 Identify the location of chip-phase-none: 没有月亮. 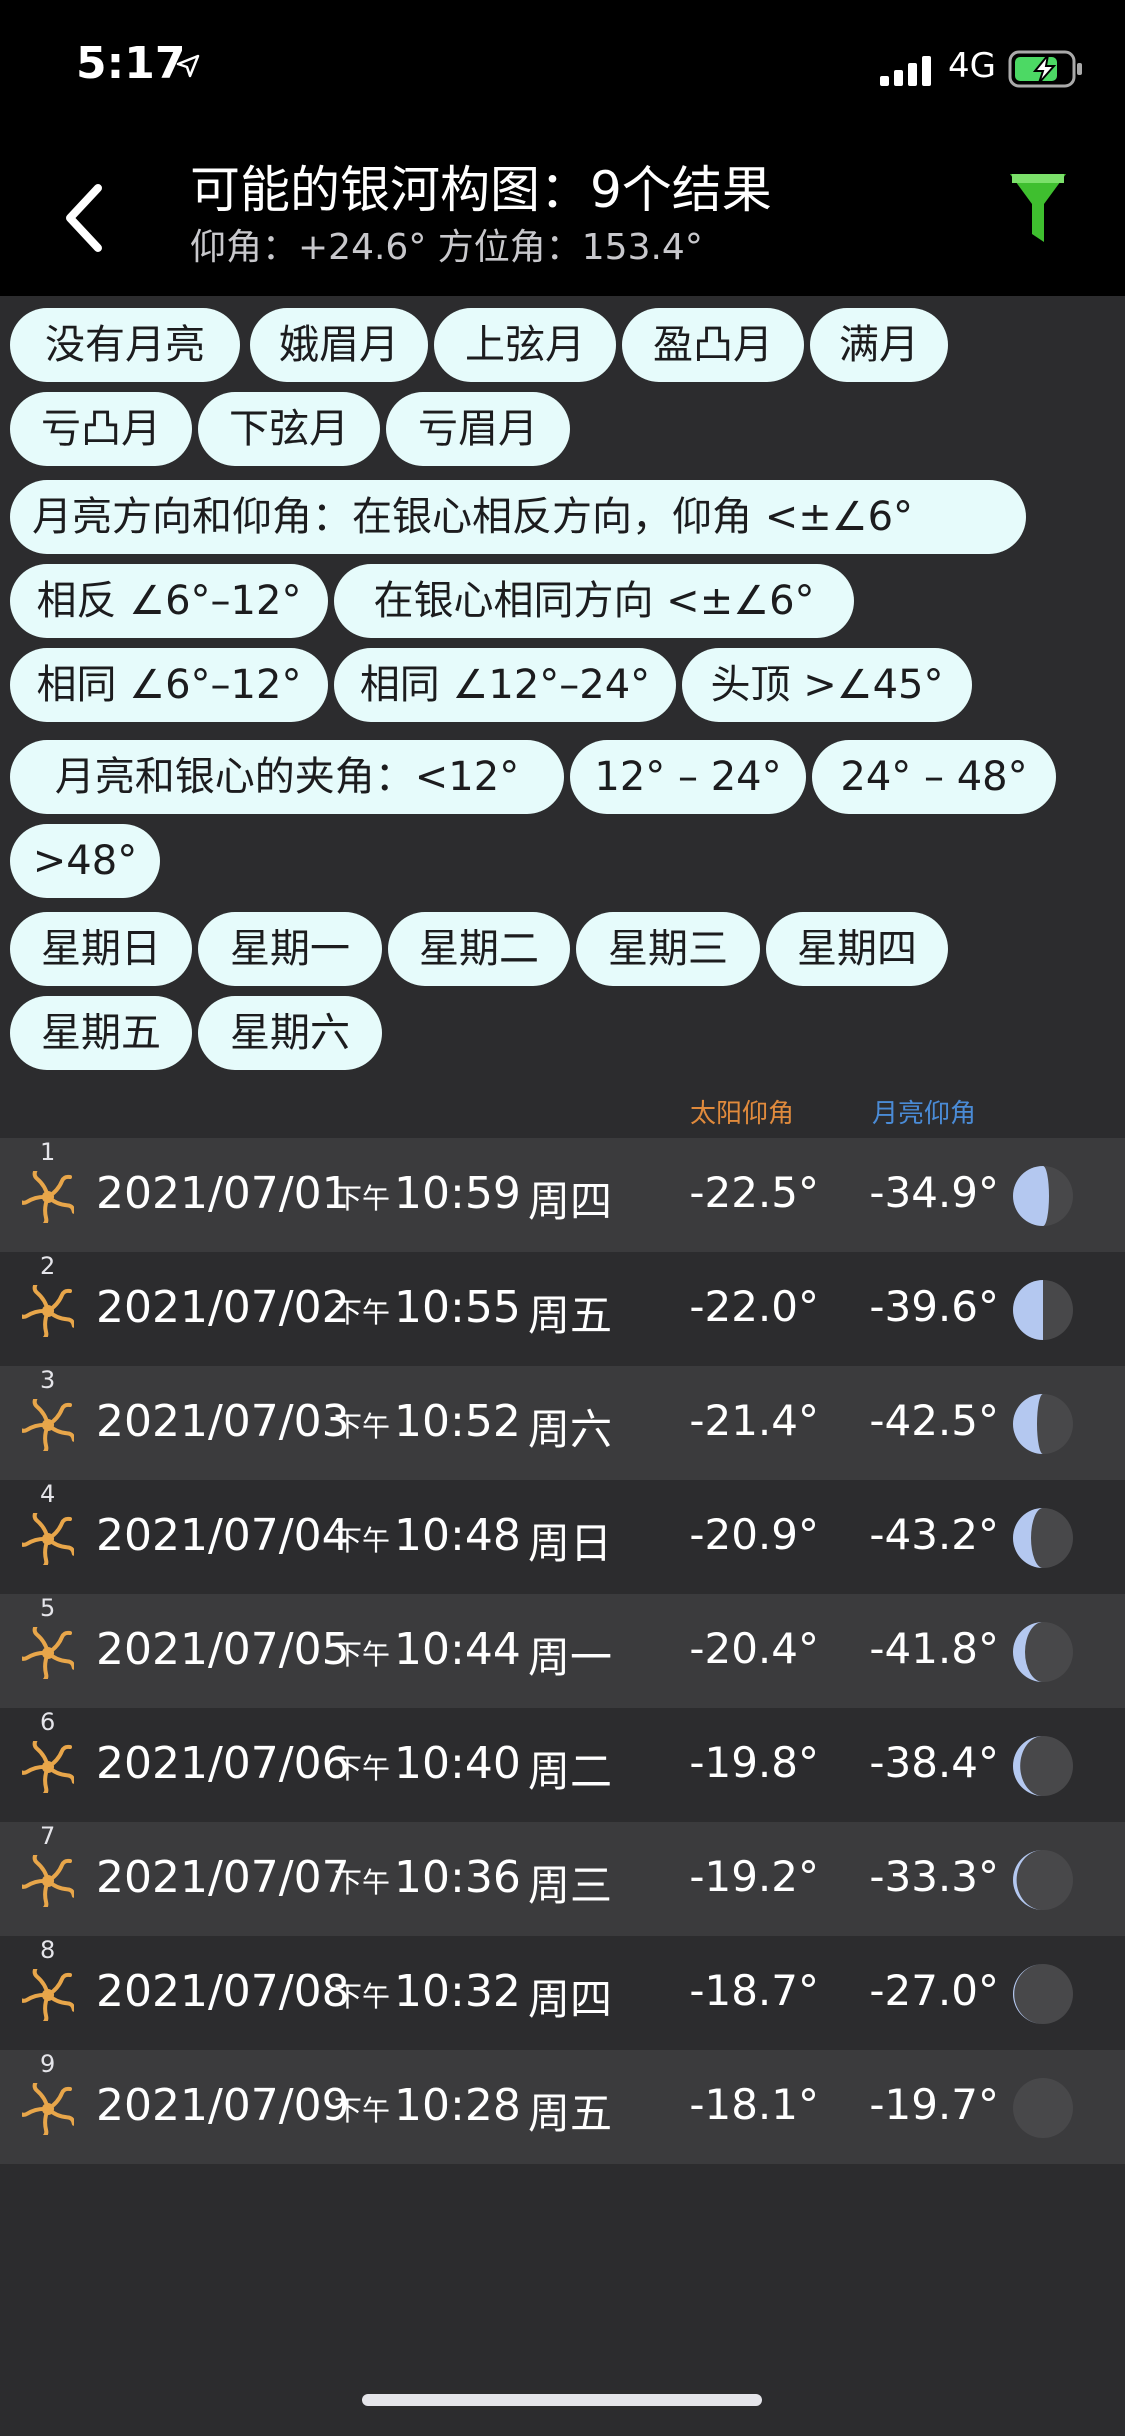
(125, 345).